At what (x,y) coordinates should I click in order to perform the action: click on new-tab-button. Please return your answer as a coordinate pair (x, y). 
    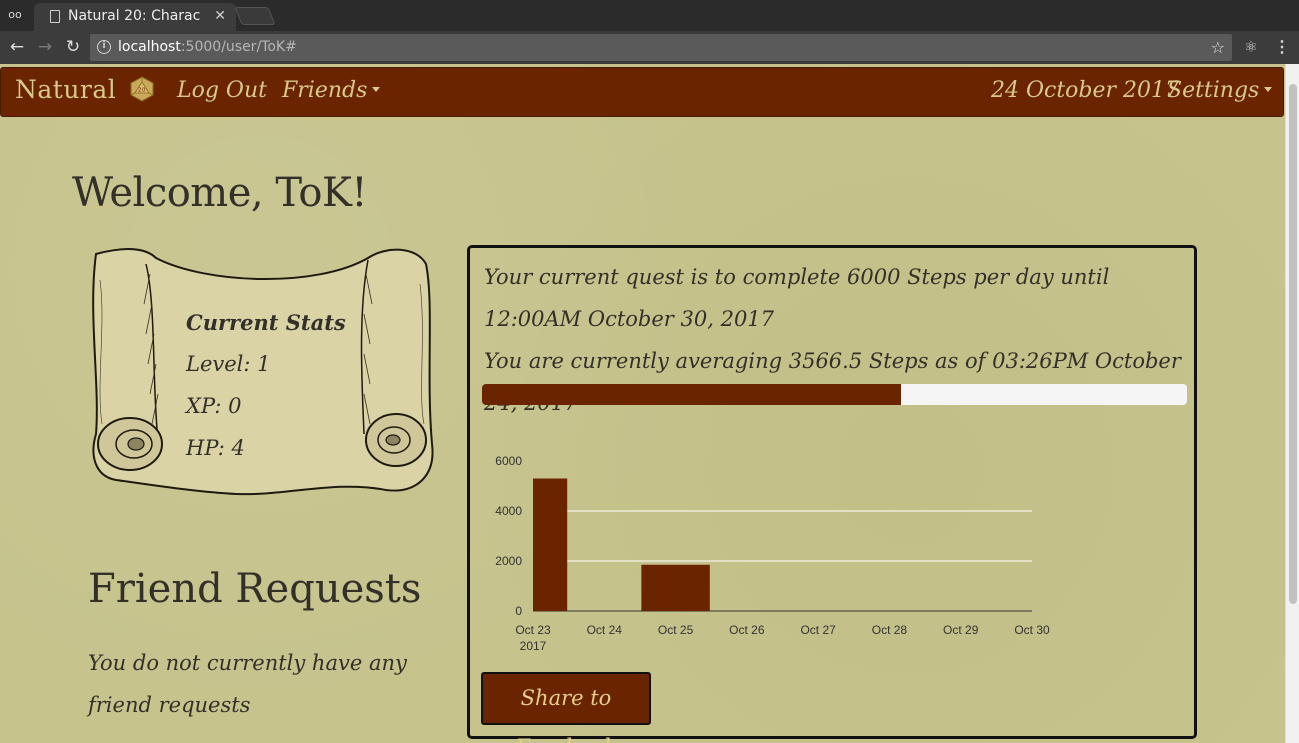
    Looking at the image, I should click on (255, 16).